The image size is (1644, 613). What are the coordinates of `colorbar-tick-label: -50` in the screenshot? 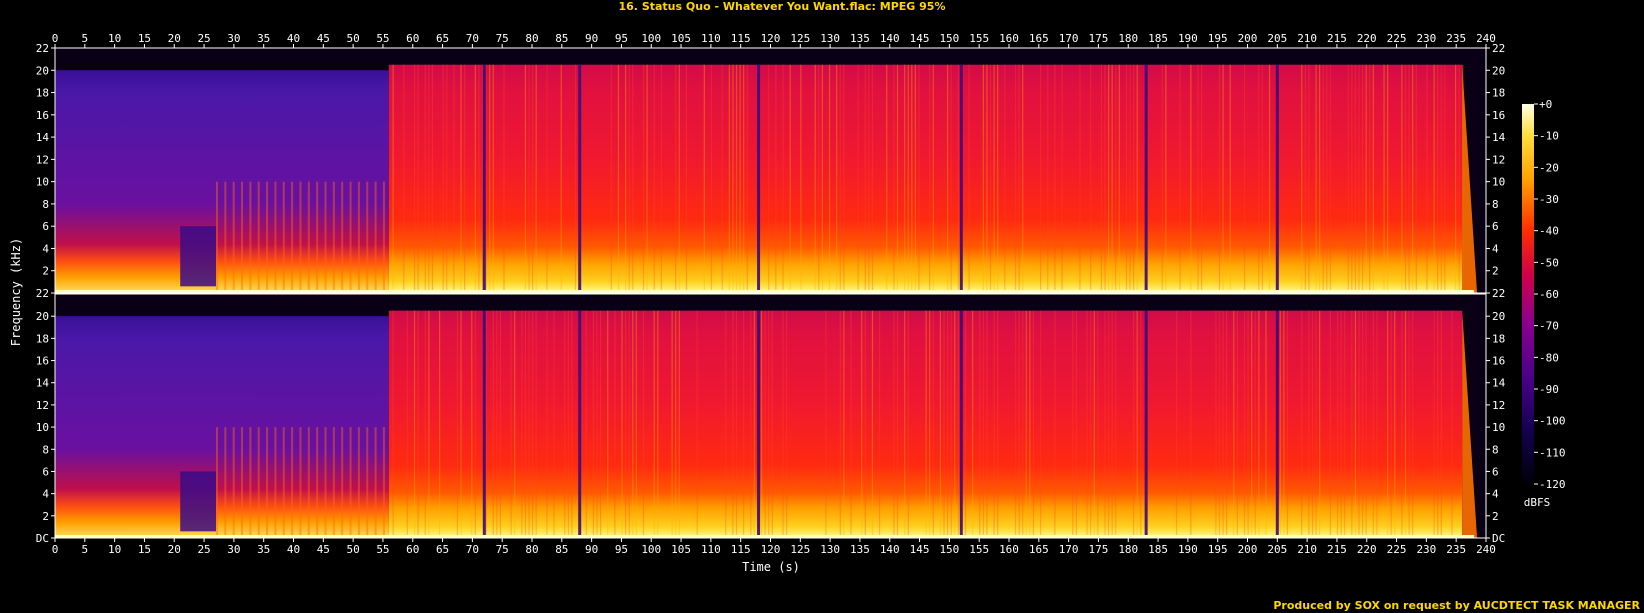 It's located at (1549, 262).